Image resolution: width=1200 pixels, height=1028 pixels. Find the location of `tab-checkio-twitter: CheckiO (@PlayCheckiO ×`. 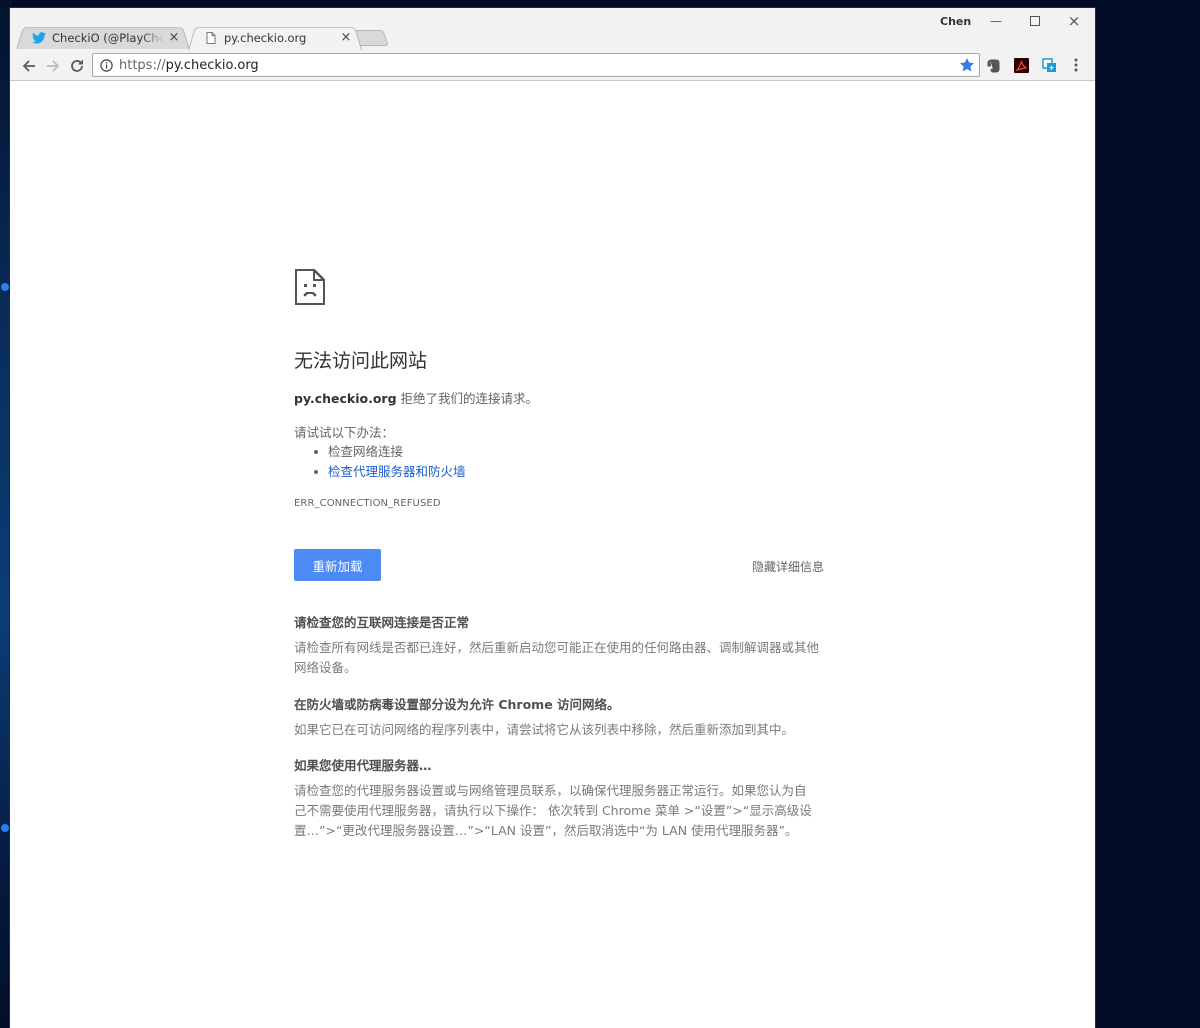

tab-checkio-twitter: CheckiO (@PlayCheckiO × is located at coordinates (103, 37).